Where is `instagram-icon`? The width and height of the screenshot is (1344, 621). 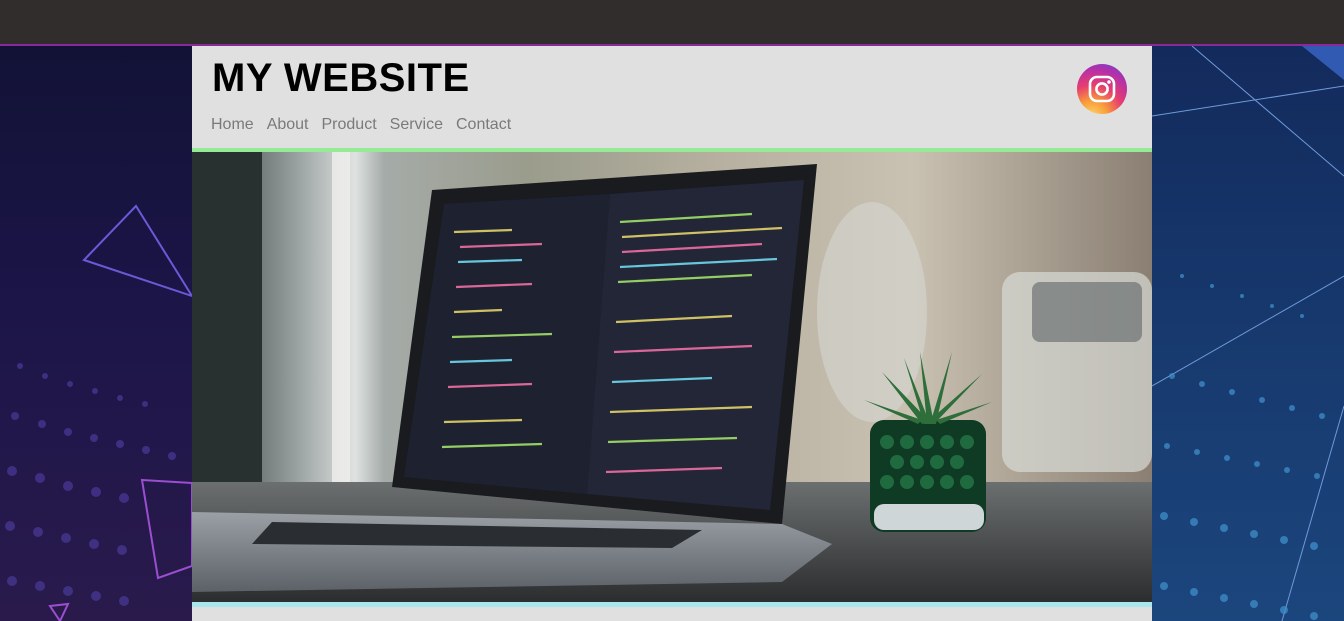 instagram-icon is located at coordinates (1102, 89).